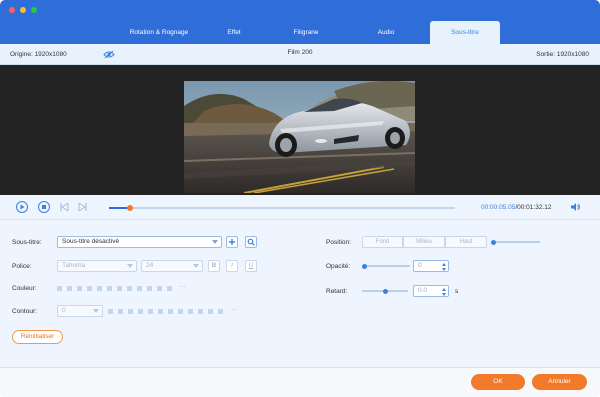 This screenshot has height=397, width=600. What do you see at coordinates (424, 242) in the screenshot?
I see `position-middle-button: Milieu` at bounding box center [424, 242].